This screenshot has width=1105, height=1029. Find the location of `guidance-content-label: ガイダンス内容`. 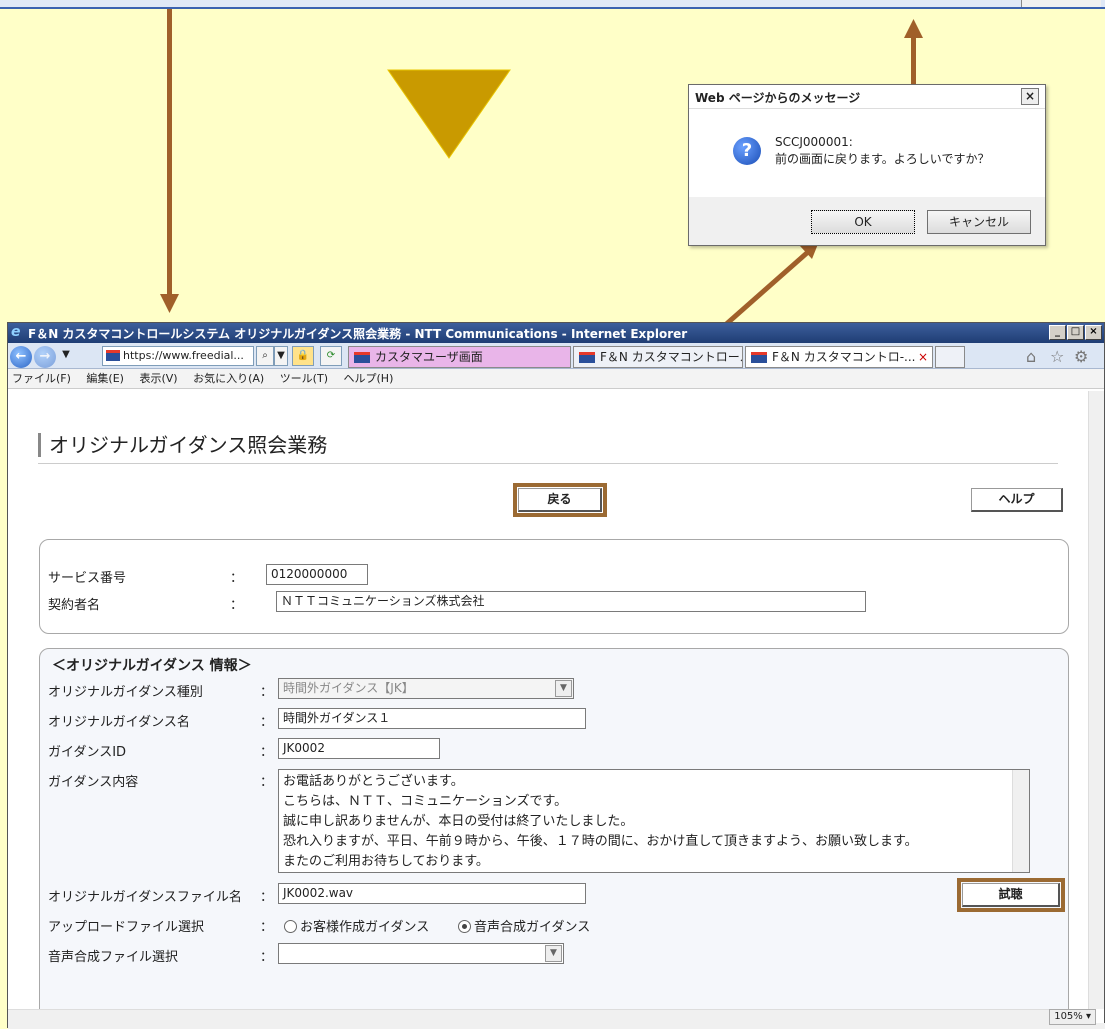

guidance-content-label: ガイダンス内容 is located at coordinates (93, 782).